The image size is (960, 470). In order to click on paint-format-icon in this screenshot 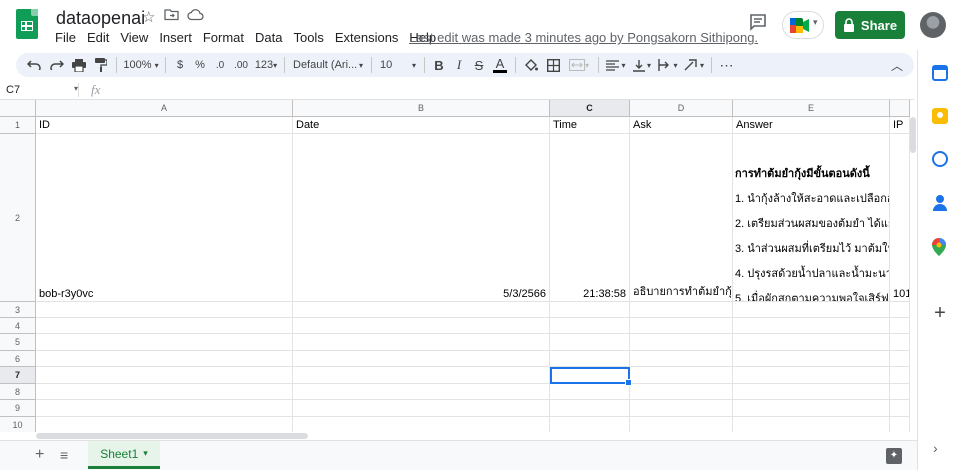, I will do `click(101, 65)`.